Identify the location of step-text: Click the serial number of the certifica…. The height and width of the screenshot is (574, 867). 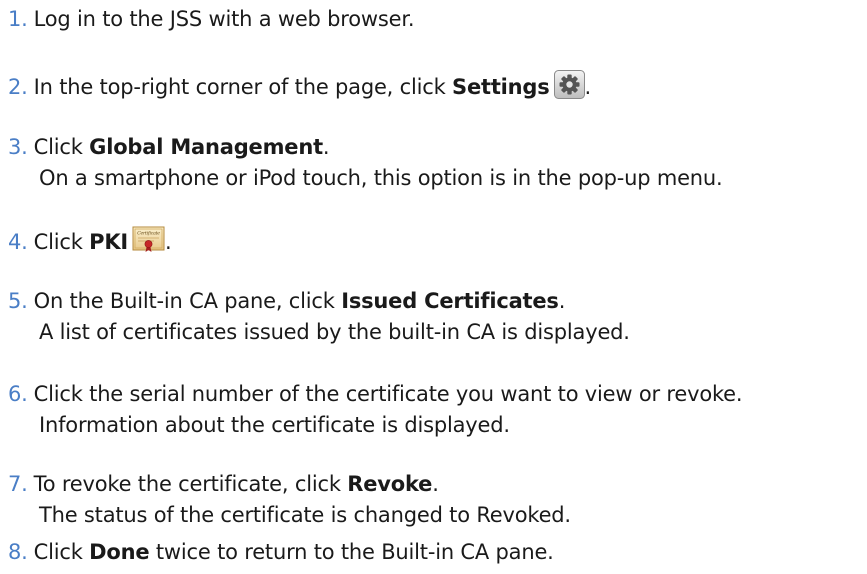
(388, 394).